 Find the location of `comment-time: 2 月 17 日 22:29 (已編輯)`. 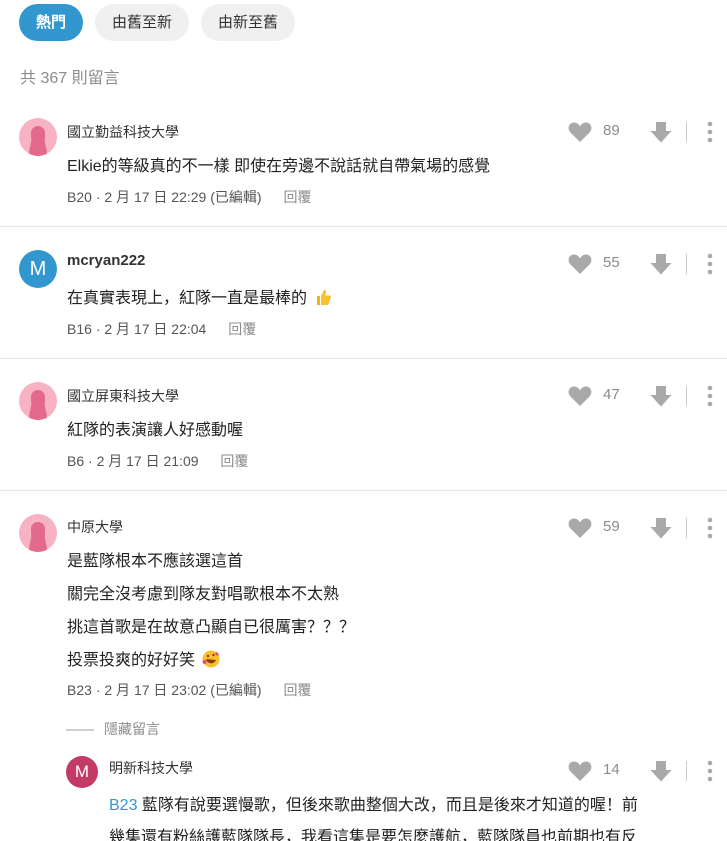

comment-time: 2 月 17 日 22:29 (已編輯) is located at coordinates (183, 197).